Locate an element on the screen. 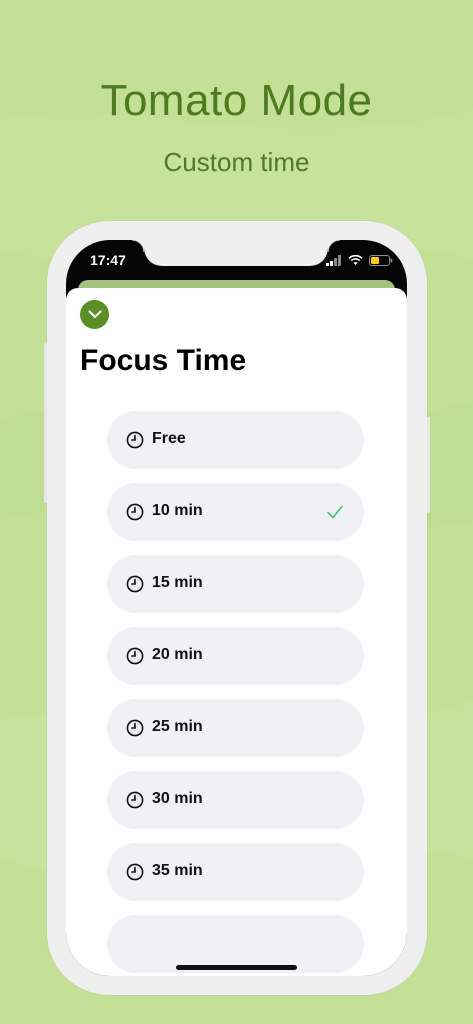 Image resolution: width=473 pixels, height=1024 pixels. option-10-min: 10 min is located at coordinates (235, 512).